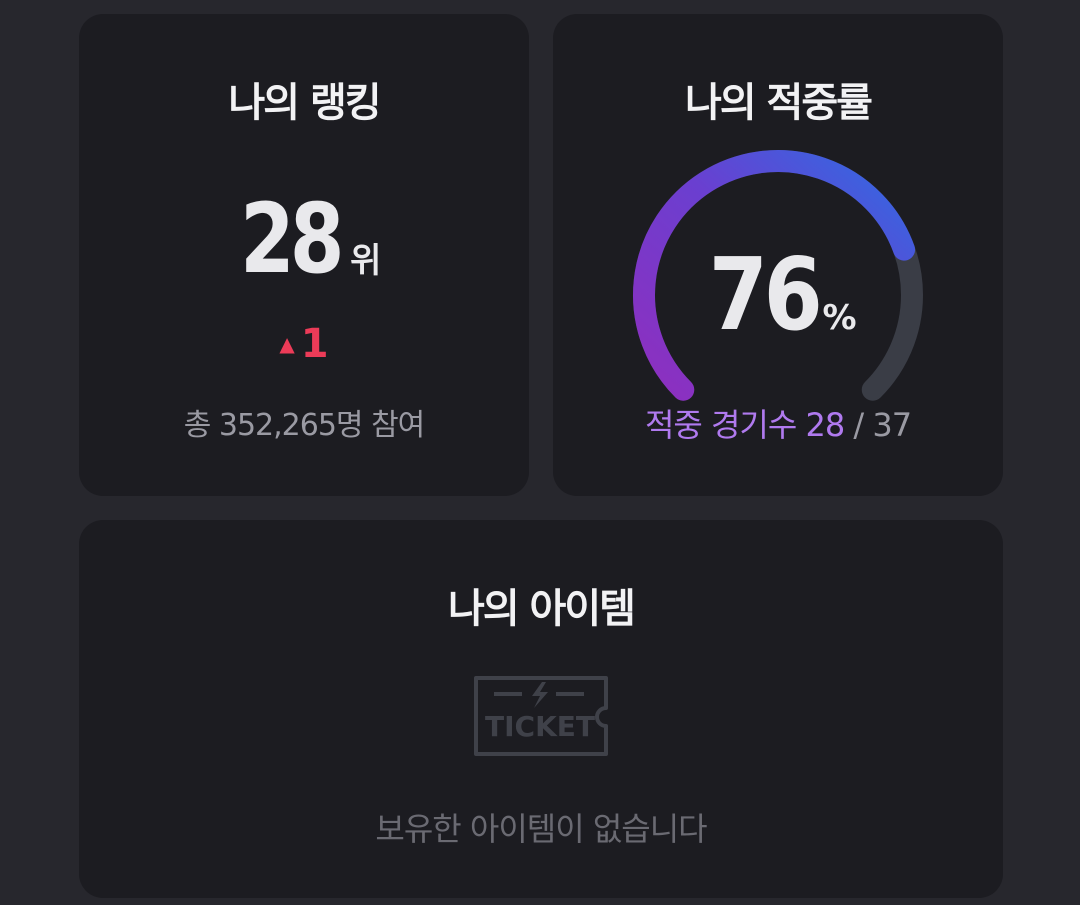  What do you see at coordinates (292, 239) in the screenshot?
I see `rank-number: 28` at bounding box center [292, 239].